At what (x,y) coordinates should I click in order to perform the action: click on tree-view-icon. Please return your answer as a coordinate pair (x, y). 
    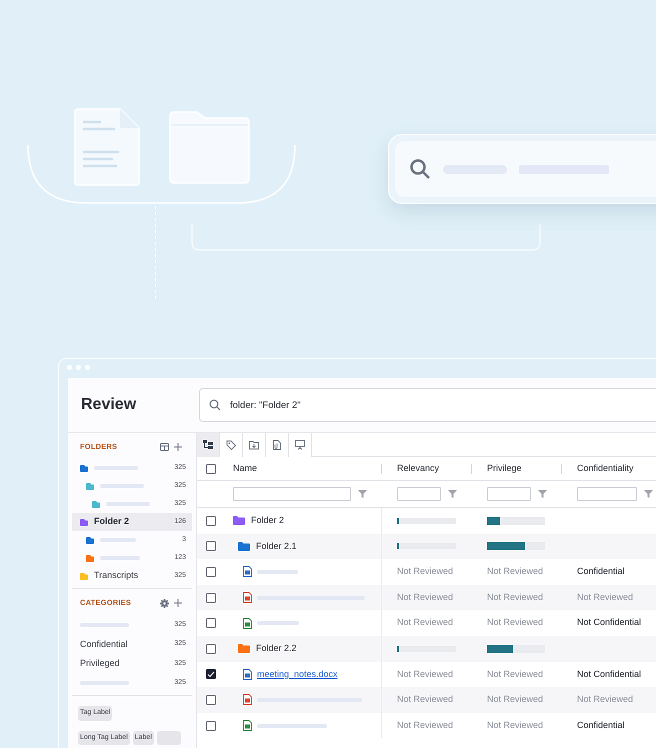
    Looking at the image, I should click on (208, 445).